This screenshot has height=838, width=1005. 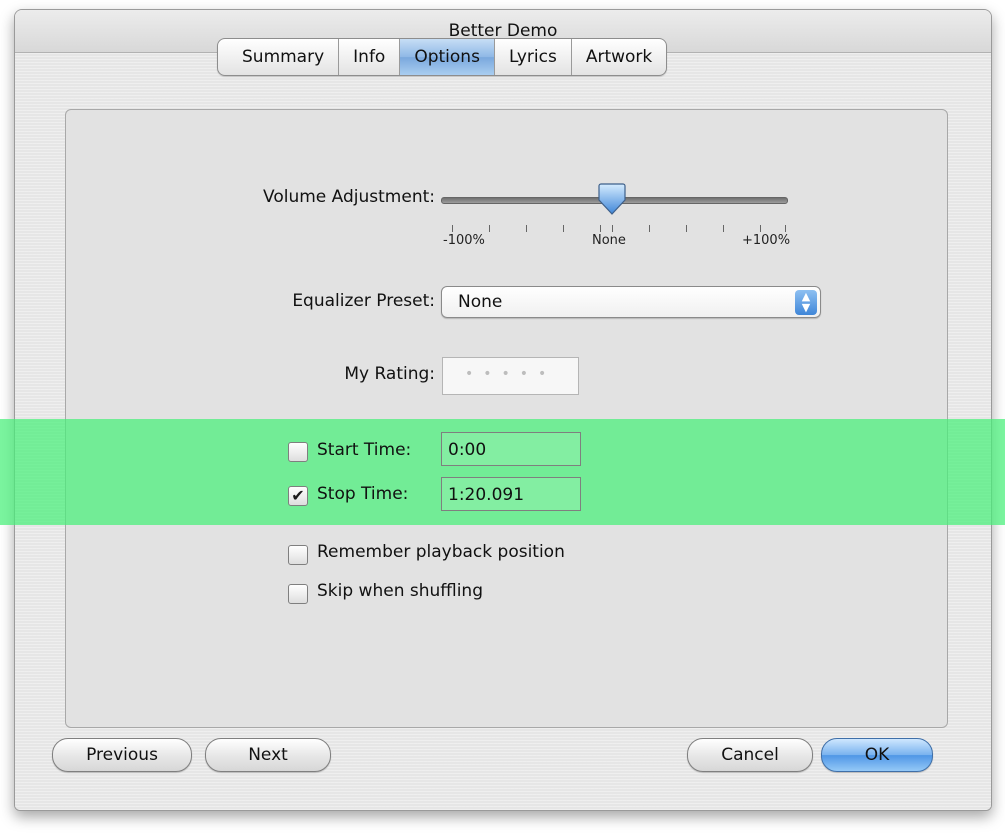 I want to click on tab-bar: Summary Info Options Lyrics Artwork, so click(x=442, y=57).